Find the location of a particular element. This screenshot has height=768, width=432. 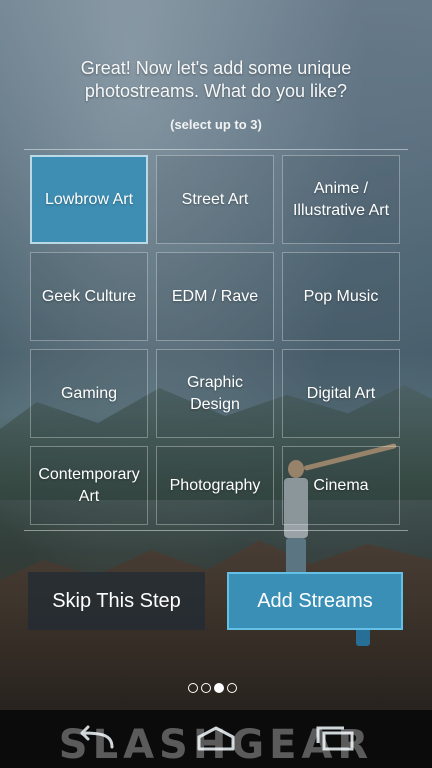

top-divider is located at coordinates (216, 149).